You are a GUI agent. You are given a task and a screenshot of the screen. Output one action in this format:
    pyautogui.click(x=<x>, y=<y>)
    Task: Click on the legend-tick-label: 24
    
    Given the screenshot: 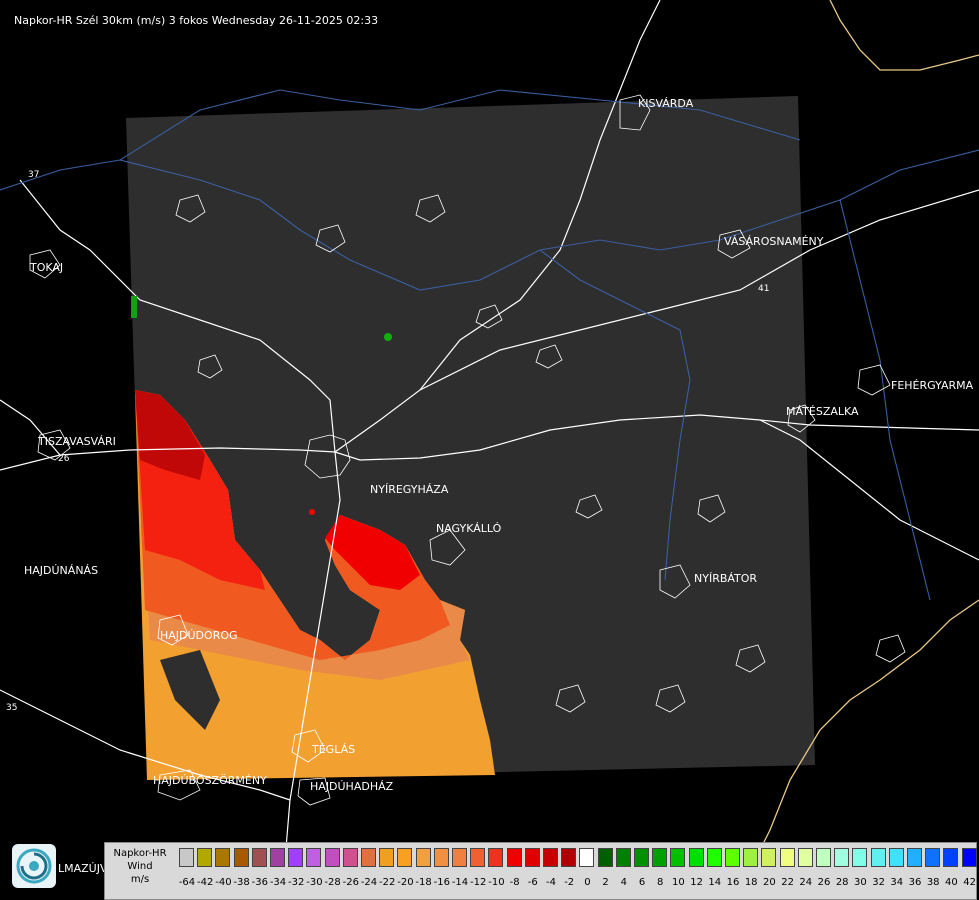 What is the action you would take?
    pyautogui.click(x=806, y=882)
    